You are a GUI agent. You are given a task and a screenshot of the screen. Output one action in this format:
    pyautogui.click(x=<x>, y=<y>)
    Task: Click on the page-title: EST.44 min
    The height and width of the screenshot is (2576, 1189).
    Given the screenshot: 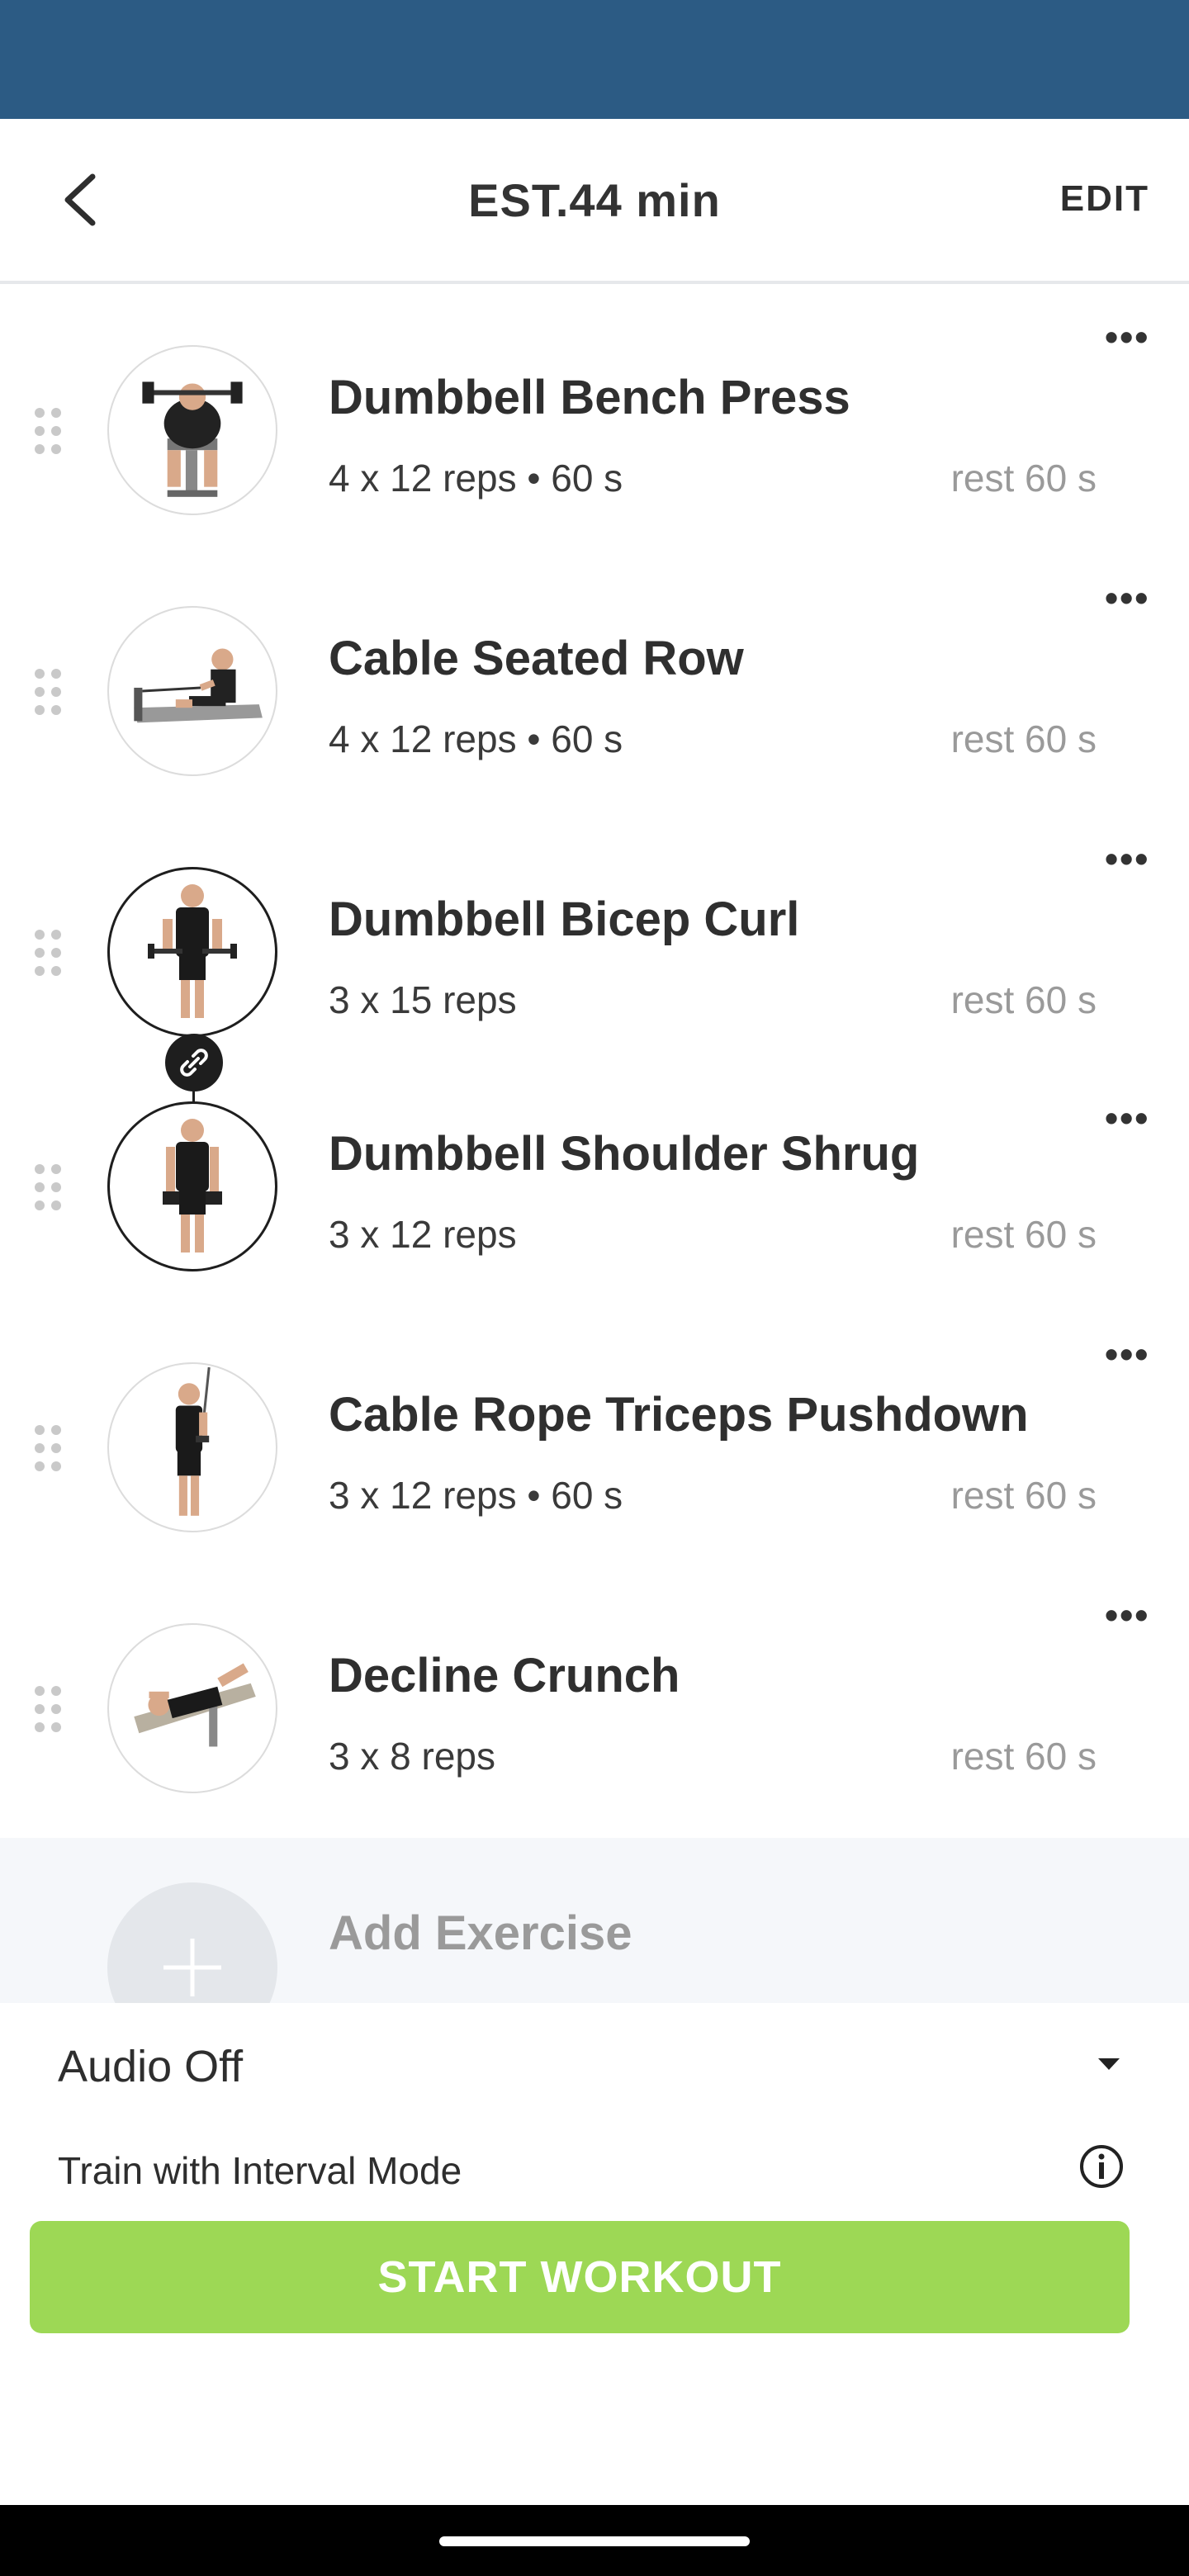 What is the action you would take?
    pyautogui.click(x=594, y=200)
    